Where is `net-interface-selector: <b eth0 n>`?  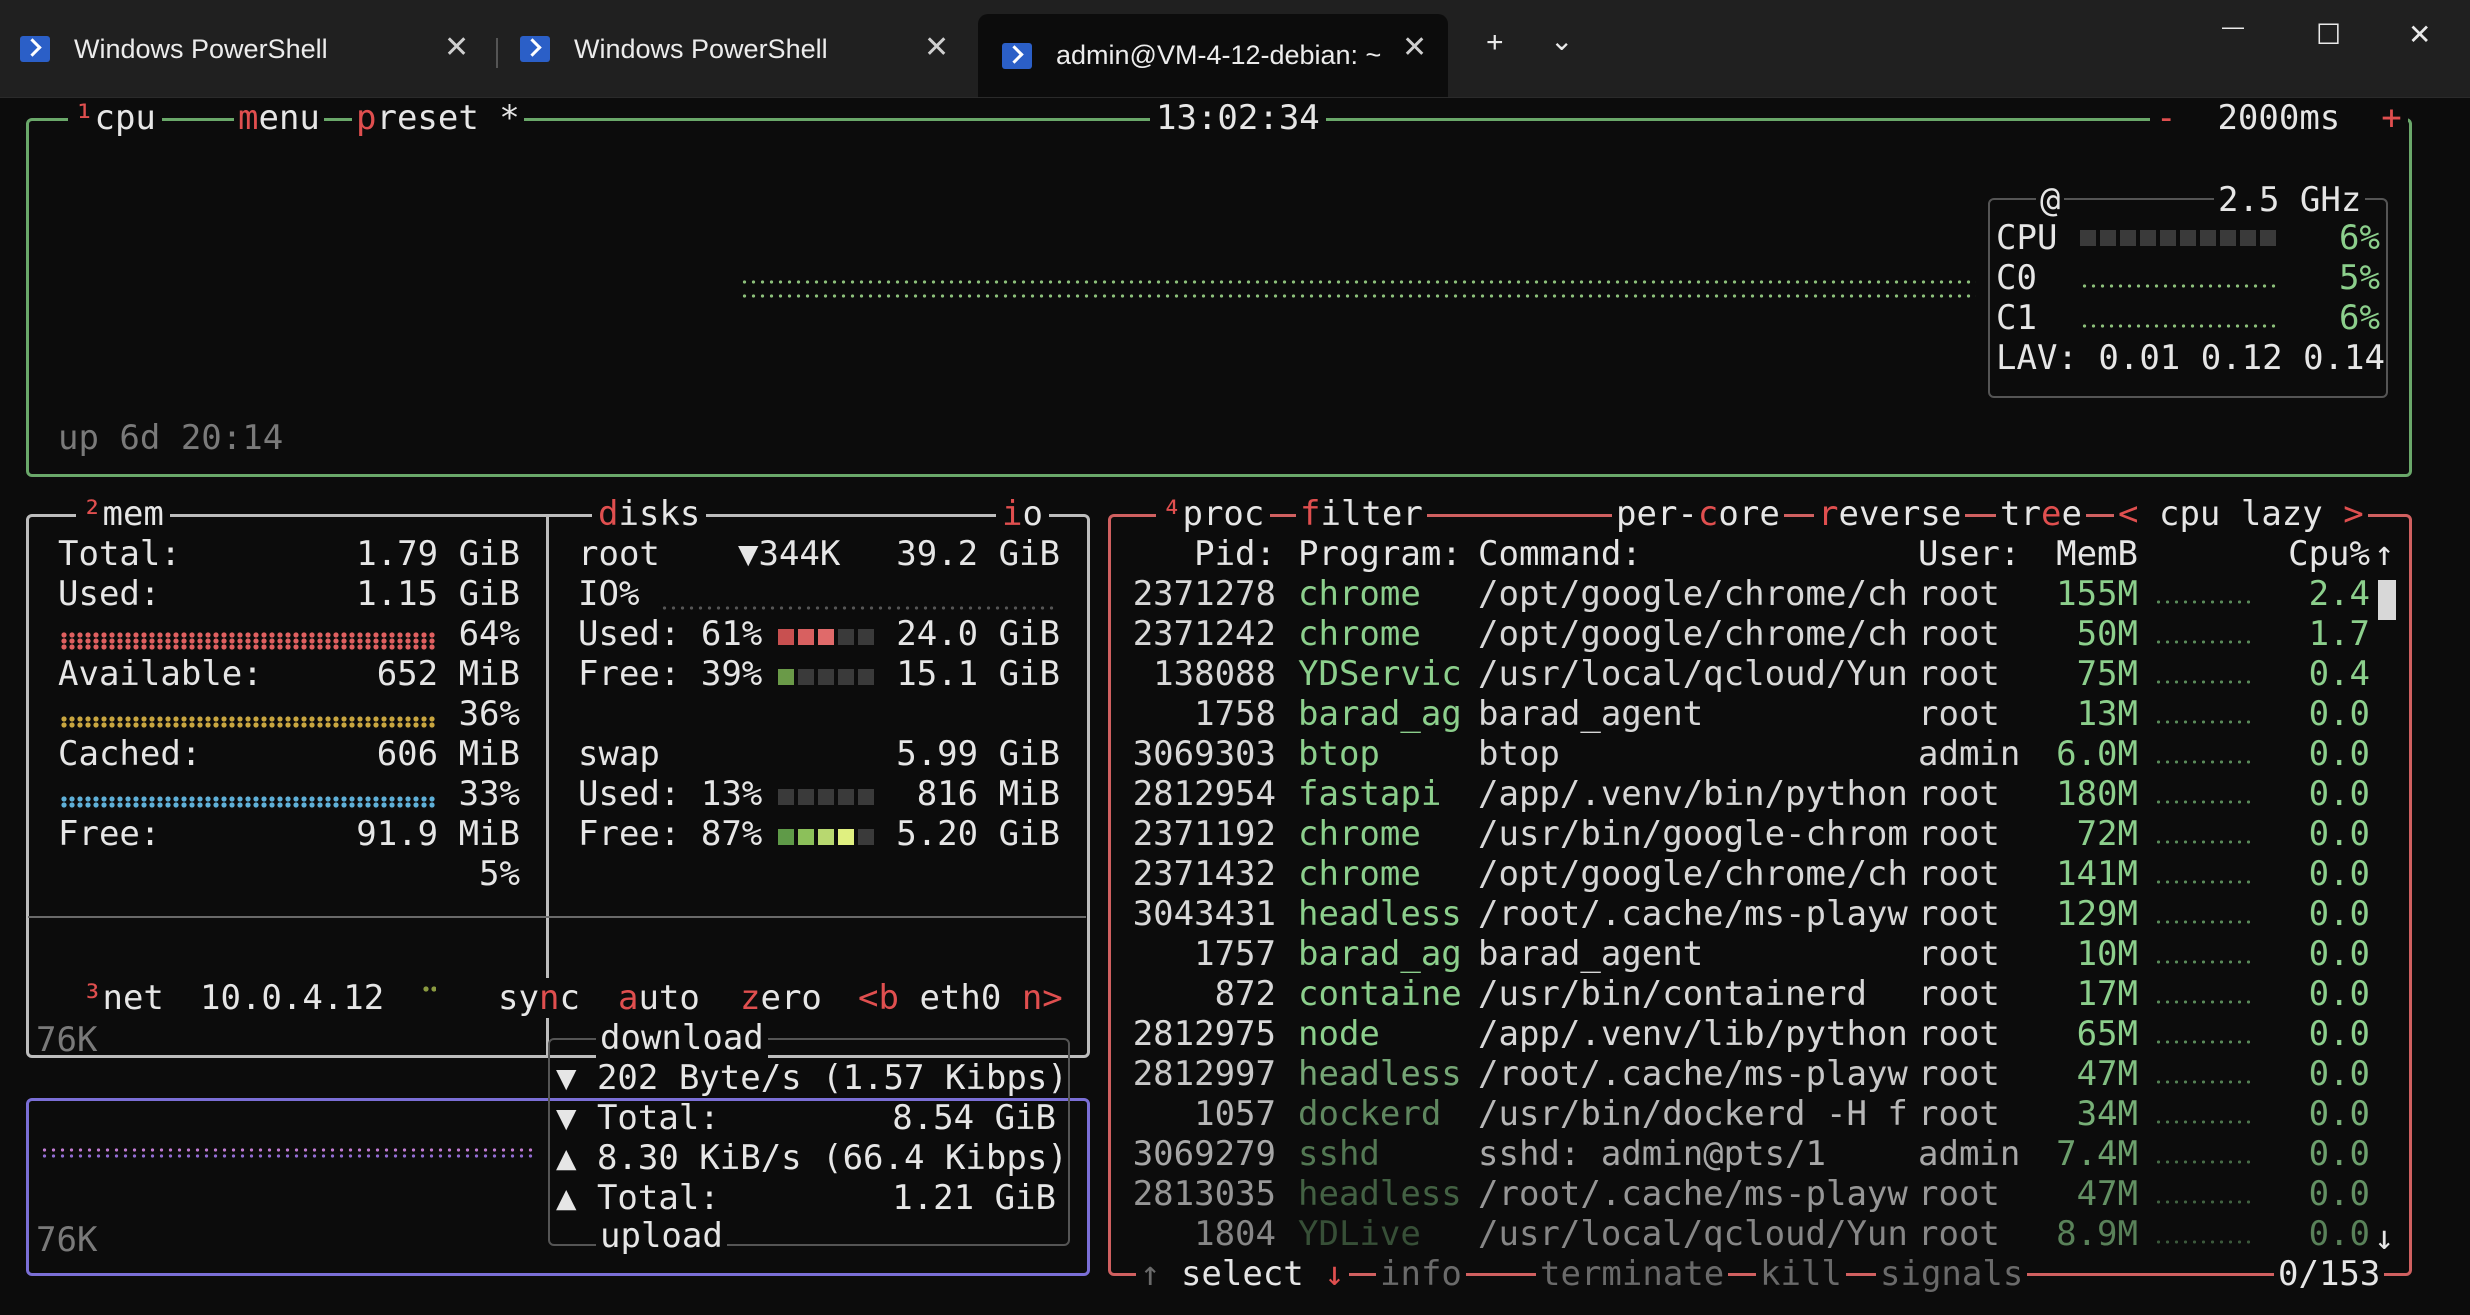
net-interface-selector: <b eth0 n> is located at coordinates (960, 998).